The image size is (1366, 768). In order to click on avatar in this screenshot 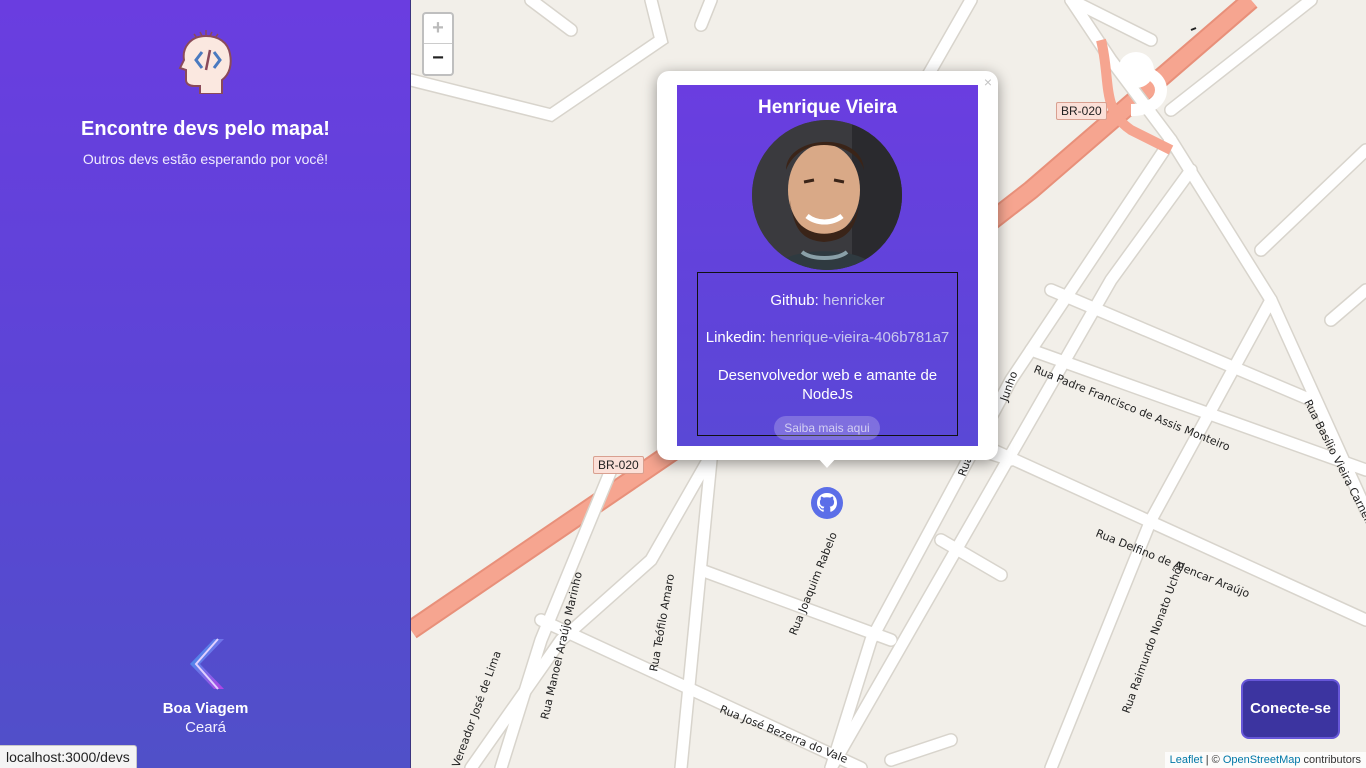, I will do `click(827, 195)`.